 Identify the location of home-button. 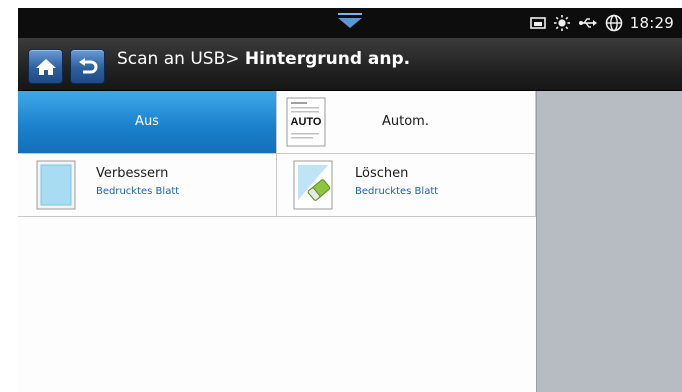
(45, 66).